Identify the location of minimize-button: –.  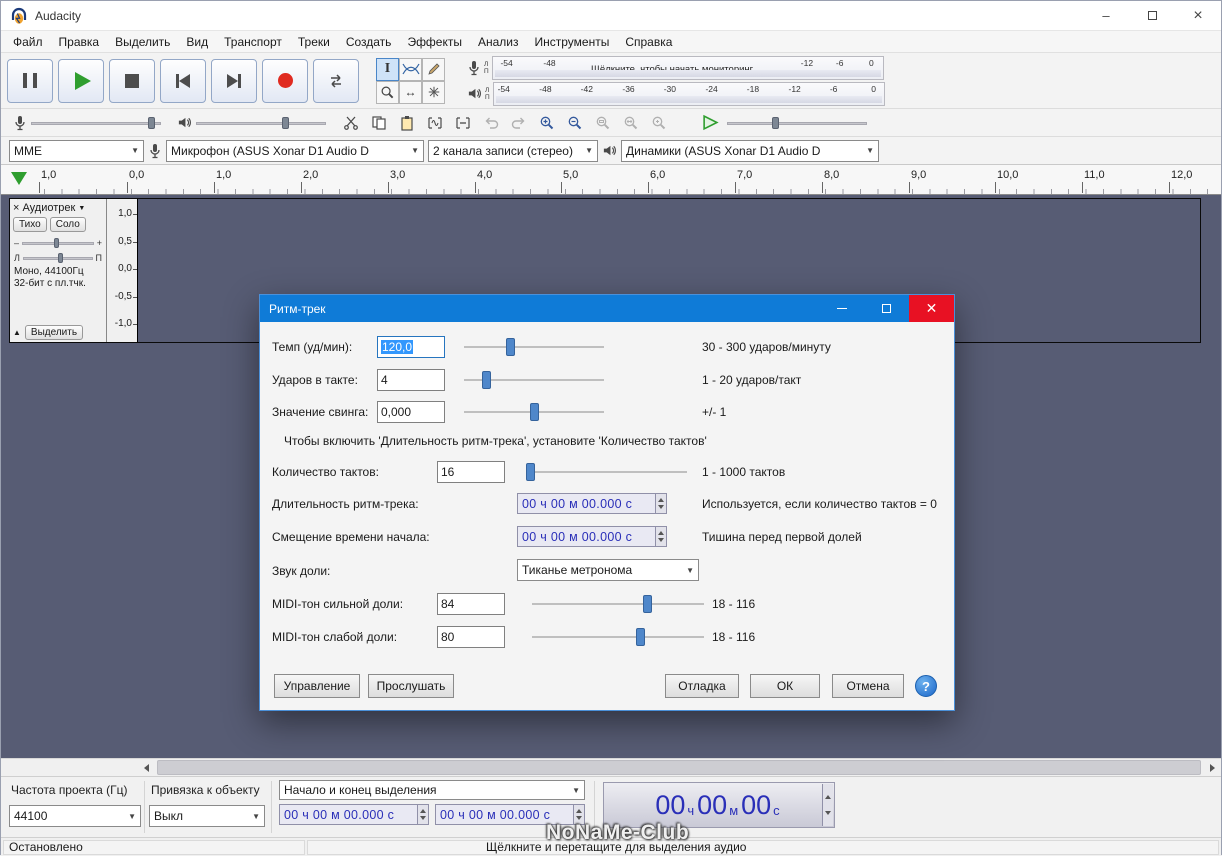
(1106, 15).